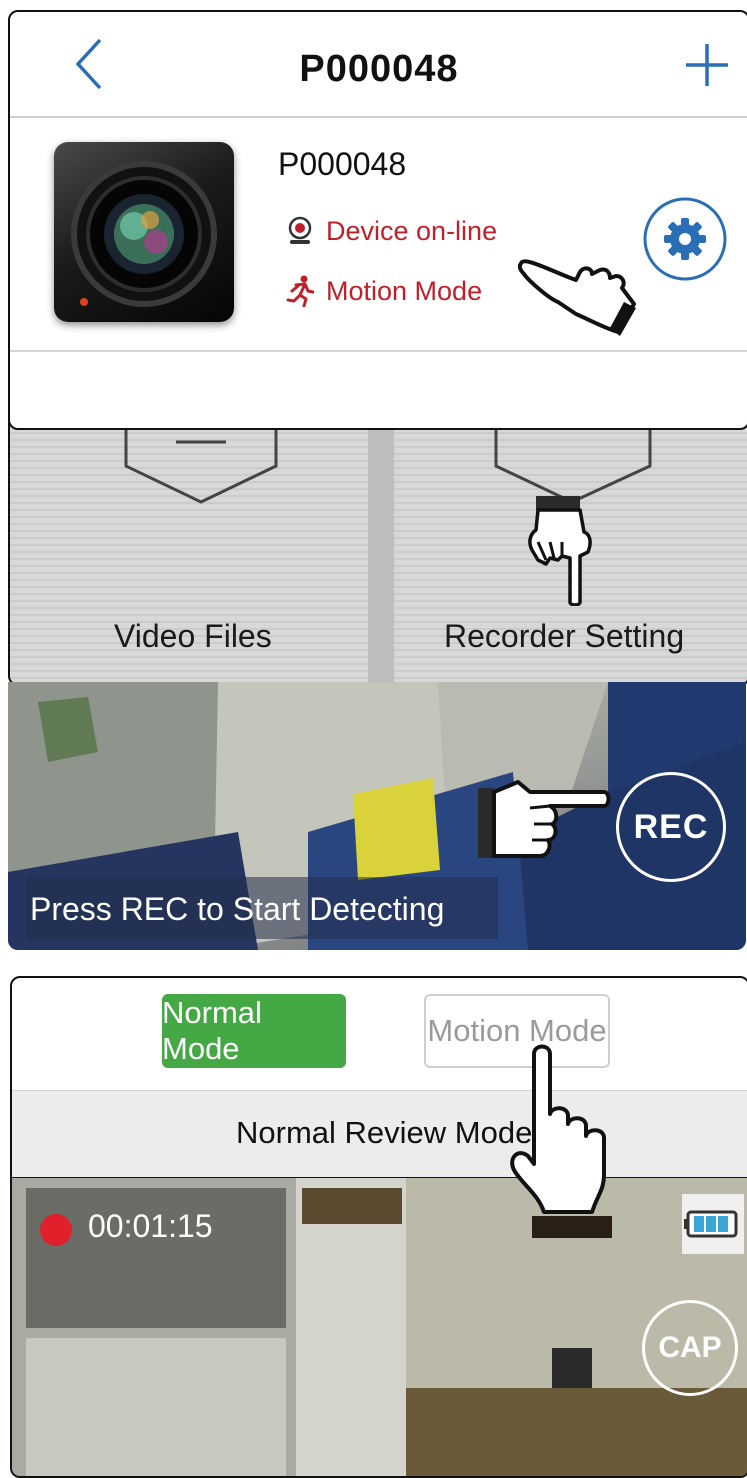  What do you see at coordinates (404, 290) in the screenshot?
I see `device-mode-status: Motion Mode` at bounding box center [404, 290].